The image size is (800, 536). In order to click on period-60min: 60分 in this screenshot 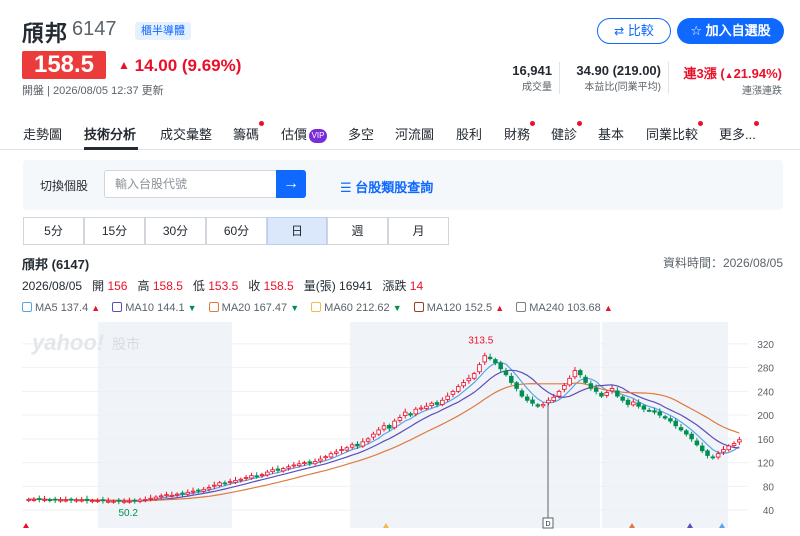, I will do `click(236, 231)`.